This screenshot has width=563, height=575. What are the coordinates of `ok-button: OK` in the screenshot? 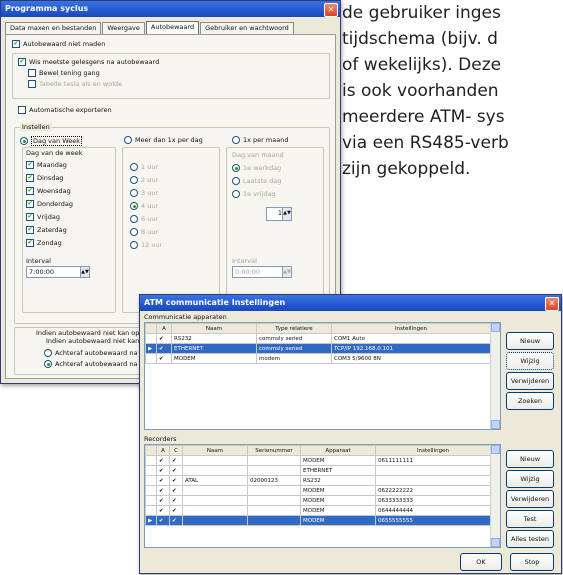 It's located at (481, 562).